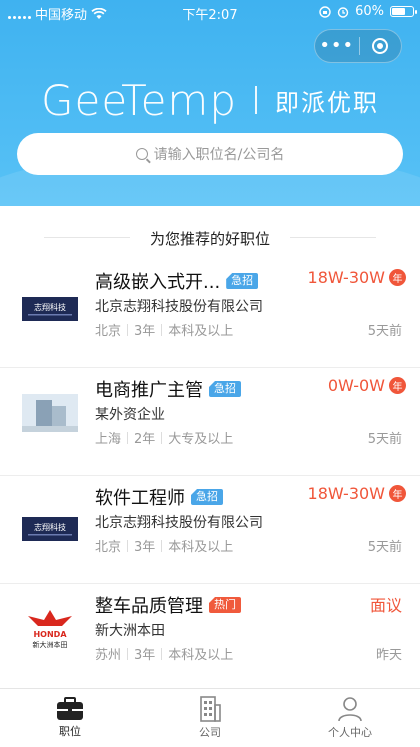  I want to click on building-icon, so click(210, 709).